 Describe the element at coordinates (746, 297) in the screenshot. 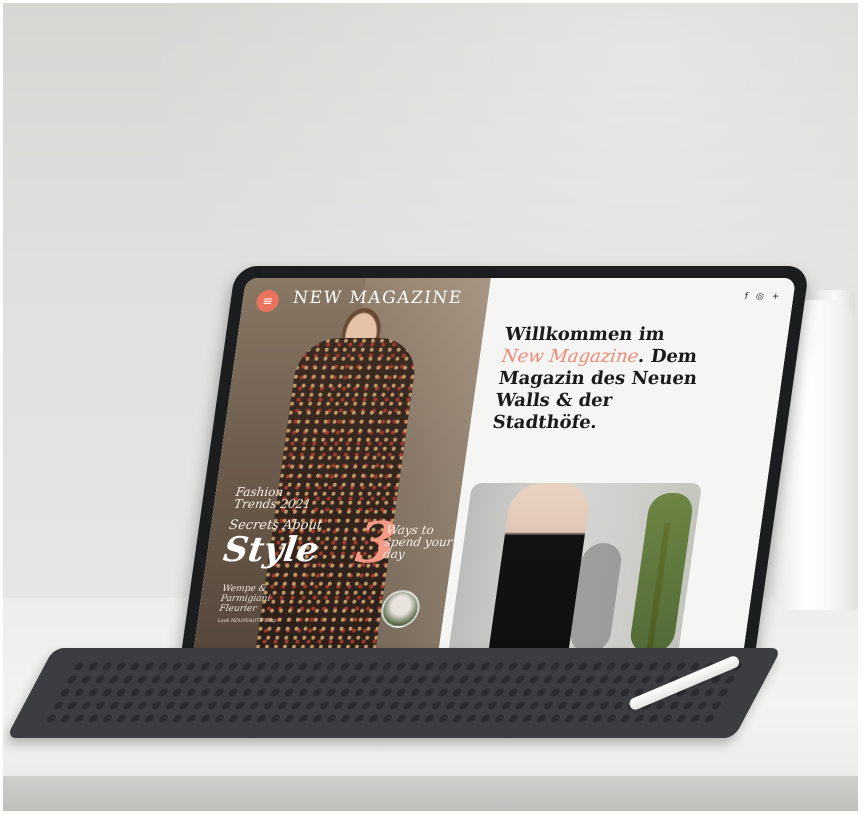

I see `facebook-icon: f` at that location.